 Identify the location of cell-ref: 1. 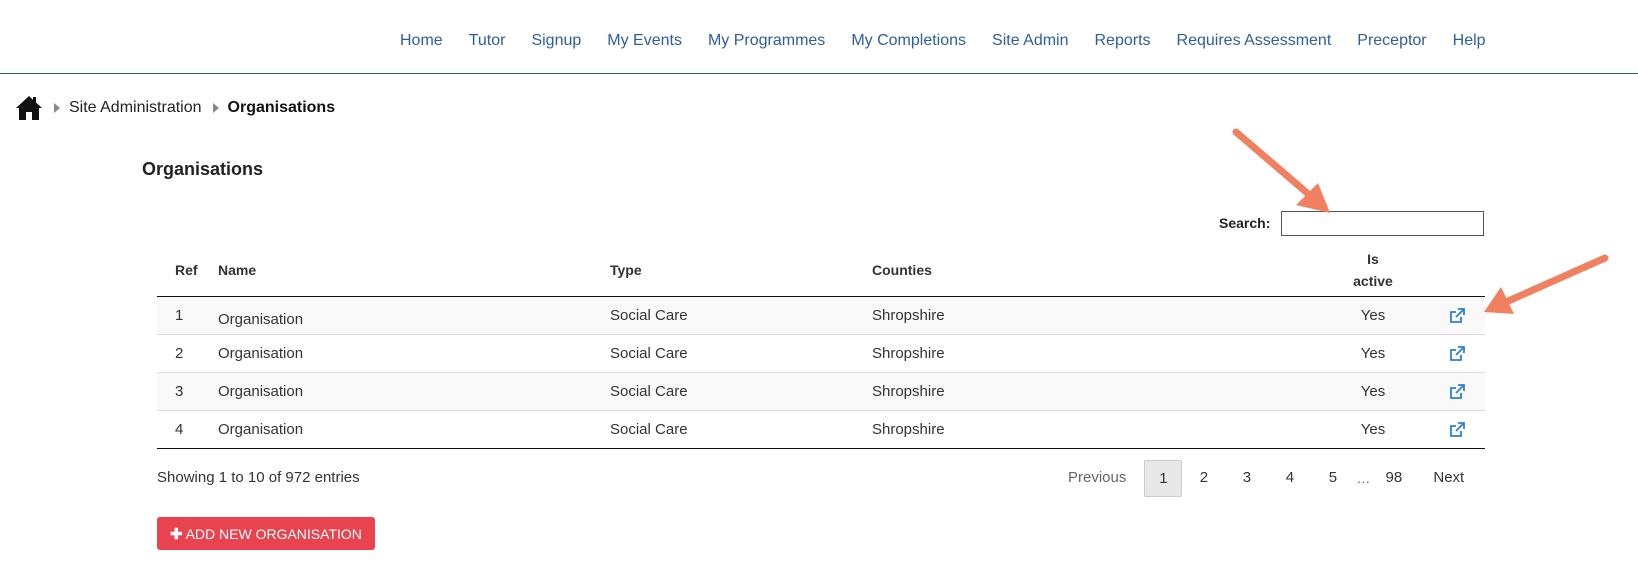
(187, 315).